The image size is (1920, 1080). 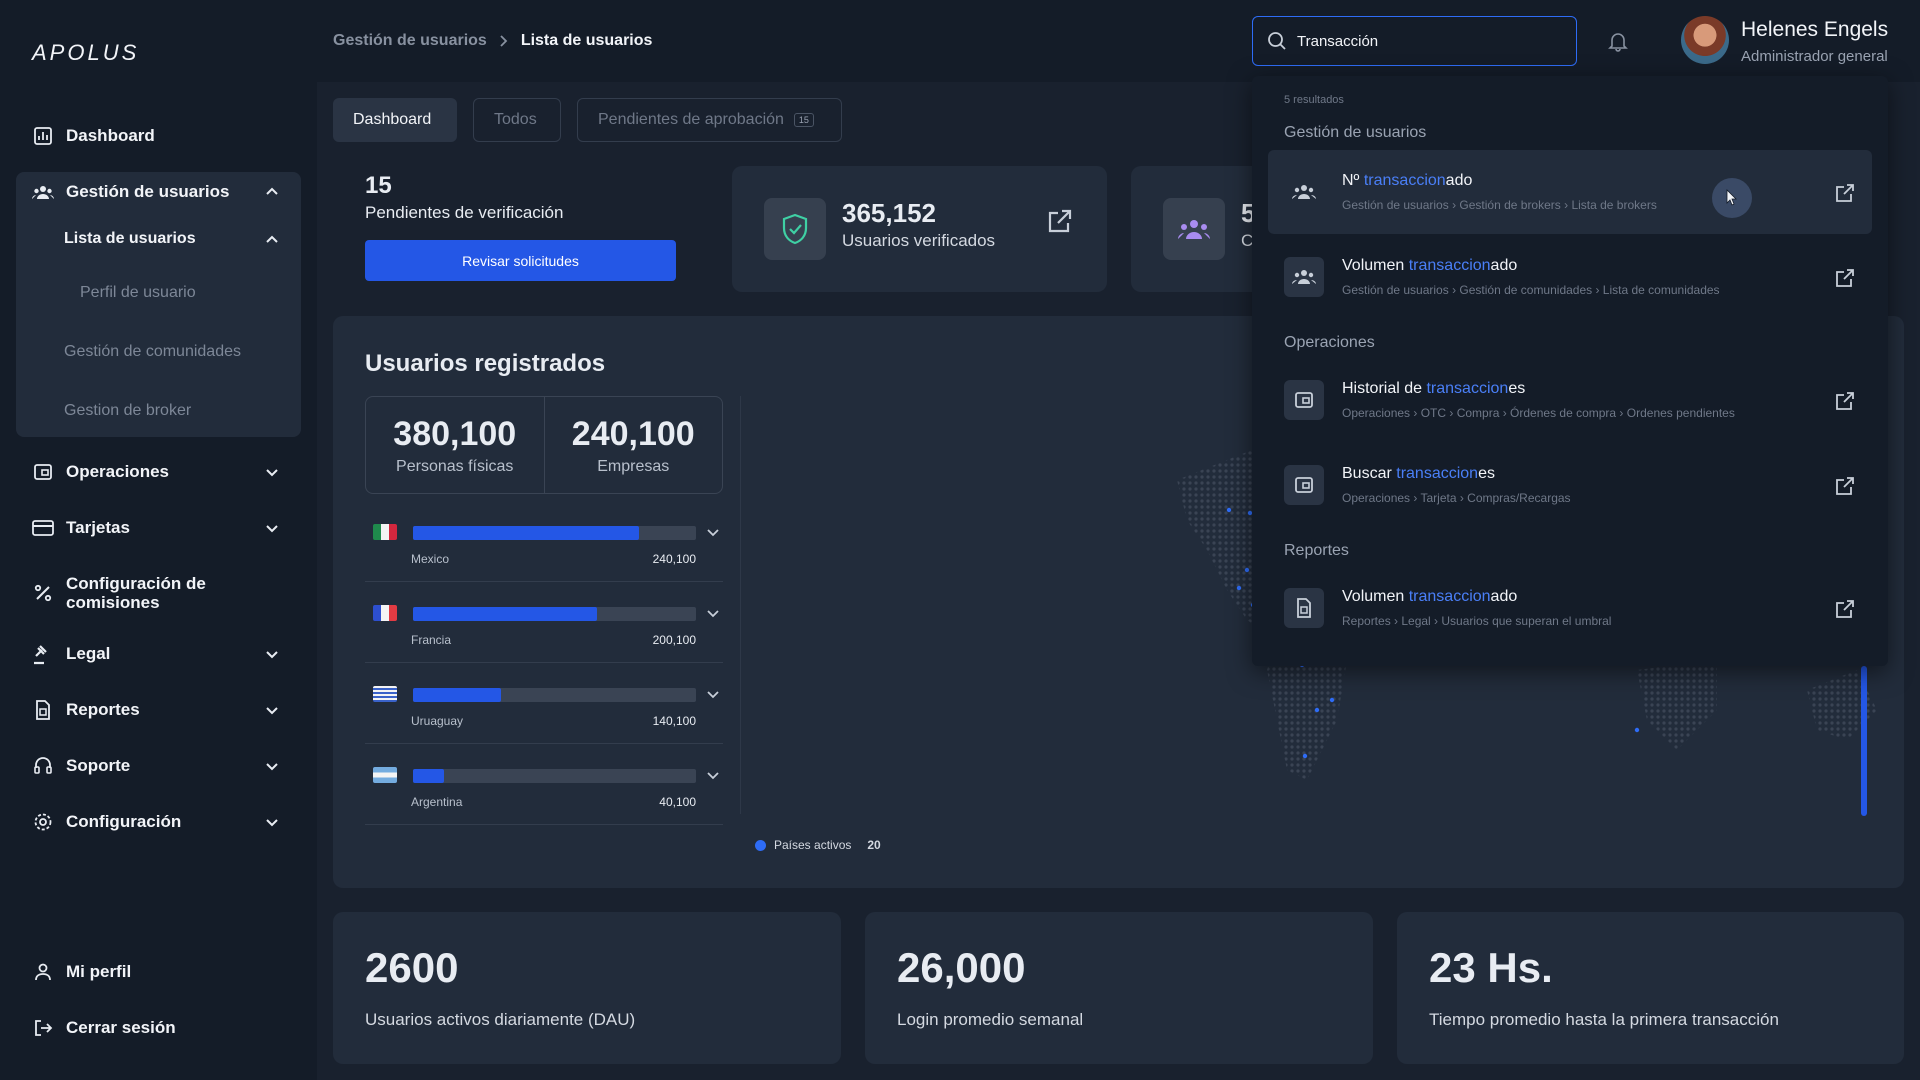 What do you see at coordinates (674, 559) in the screenshot?
I see `country-value: 240,100` at bounding box center [674, 559].